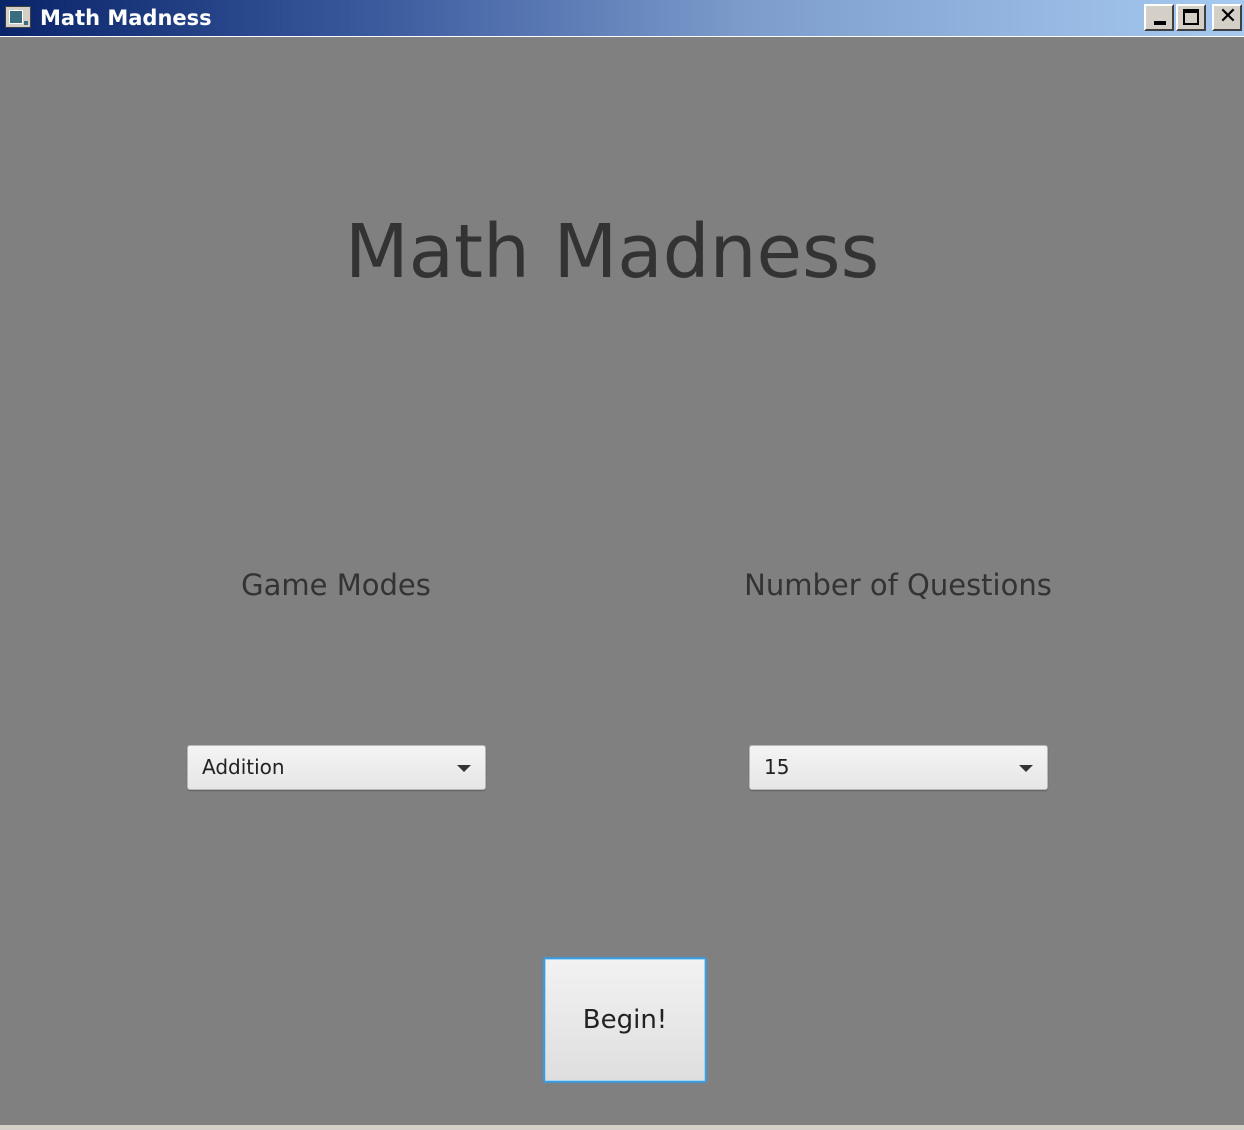  Describe the element at coordinates (126, 18) in the screenshot. I see `window-title: Math Madness` at that location.